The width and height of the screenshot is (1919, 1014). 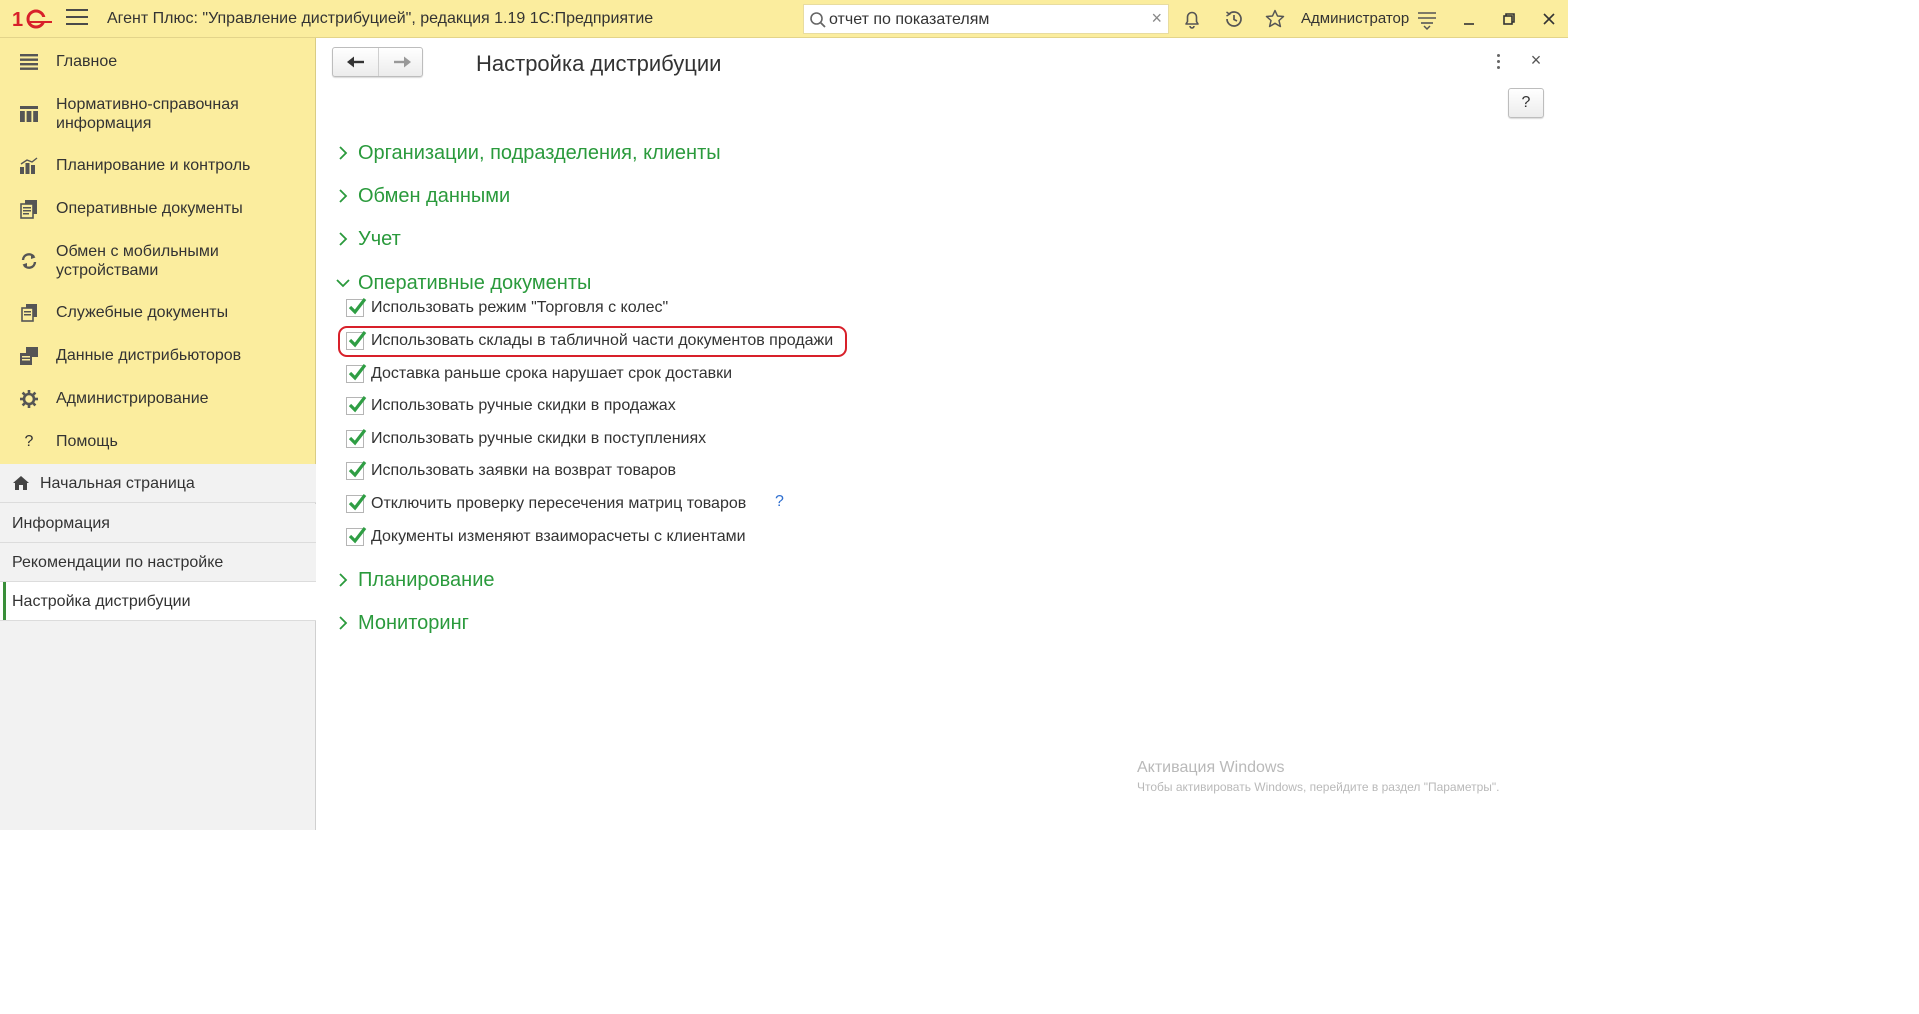 I want to click on checkbox-label: Использовать заявки на возврат товаров, so click(x=524, y=470).